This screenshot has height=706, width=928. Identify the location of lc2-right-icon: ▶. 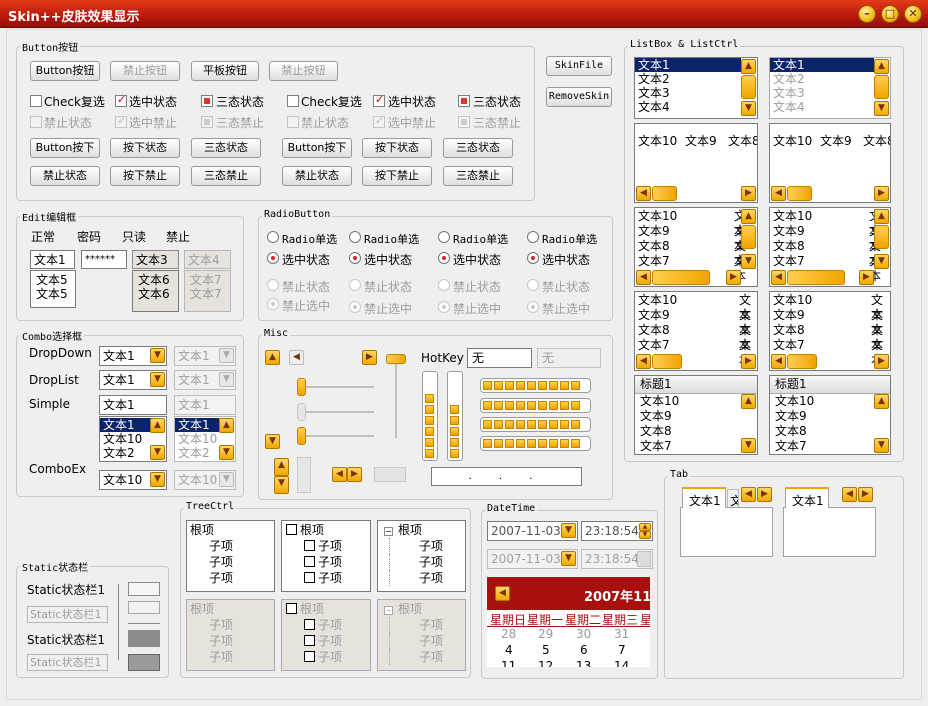
(881, 193).